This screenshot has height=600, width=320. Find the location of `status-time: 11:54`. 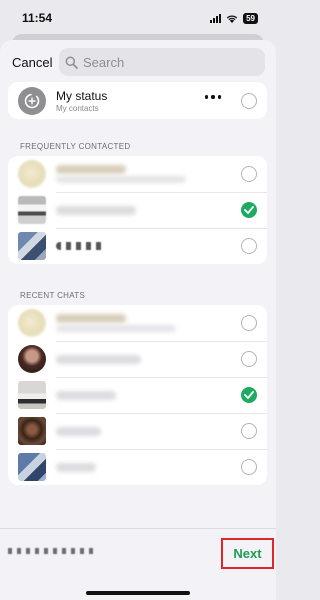

status-time: 11:54 is located at coordinates (37, 18).